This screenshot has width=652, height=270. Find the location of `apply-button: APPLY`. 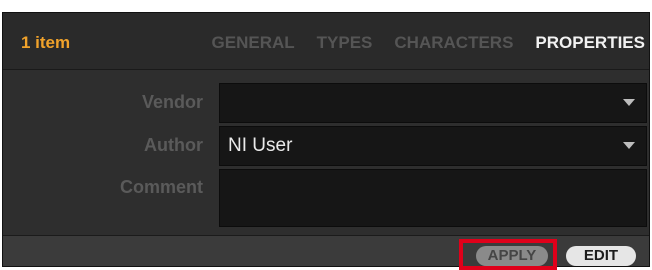

apply-button: APPLY is located at coordinates (512, 256).